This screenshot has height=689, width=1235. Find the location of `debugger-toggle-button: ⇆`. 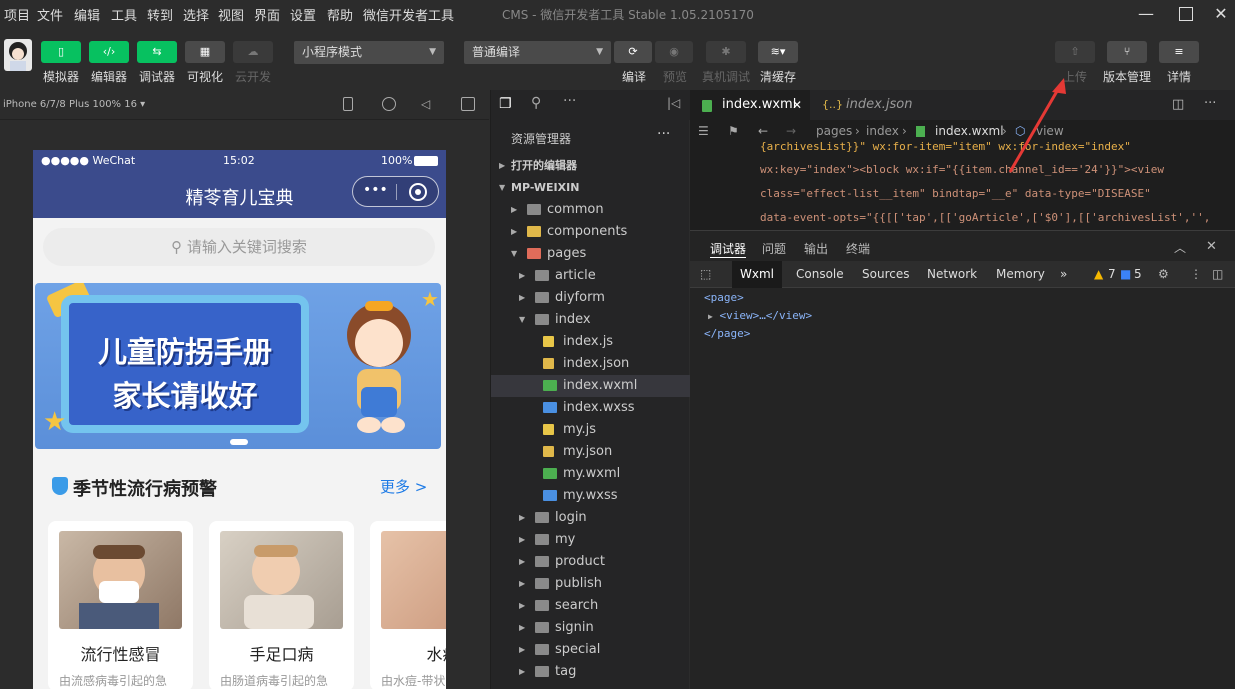

debugger-toggle-button: ⇆ is located at coordinates (157, 52).